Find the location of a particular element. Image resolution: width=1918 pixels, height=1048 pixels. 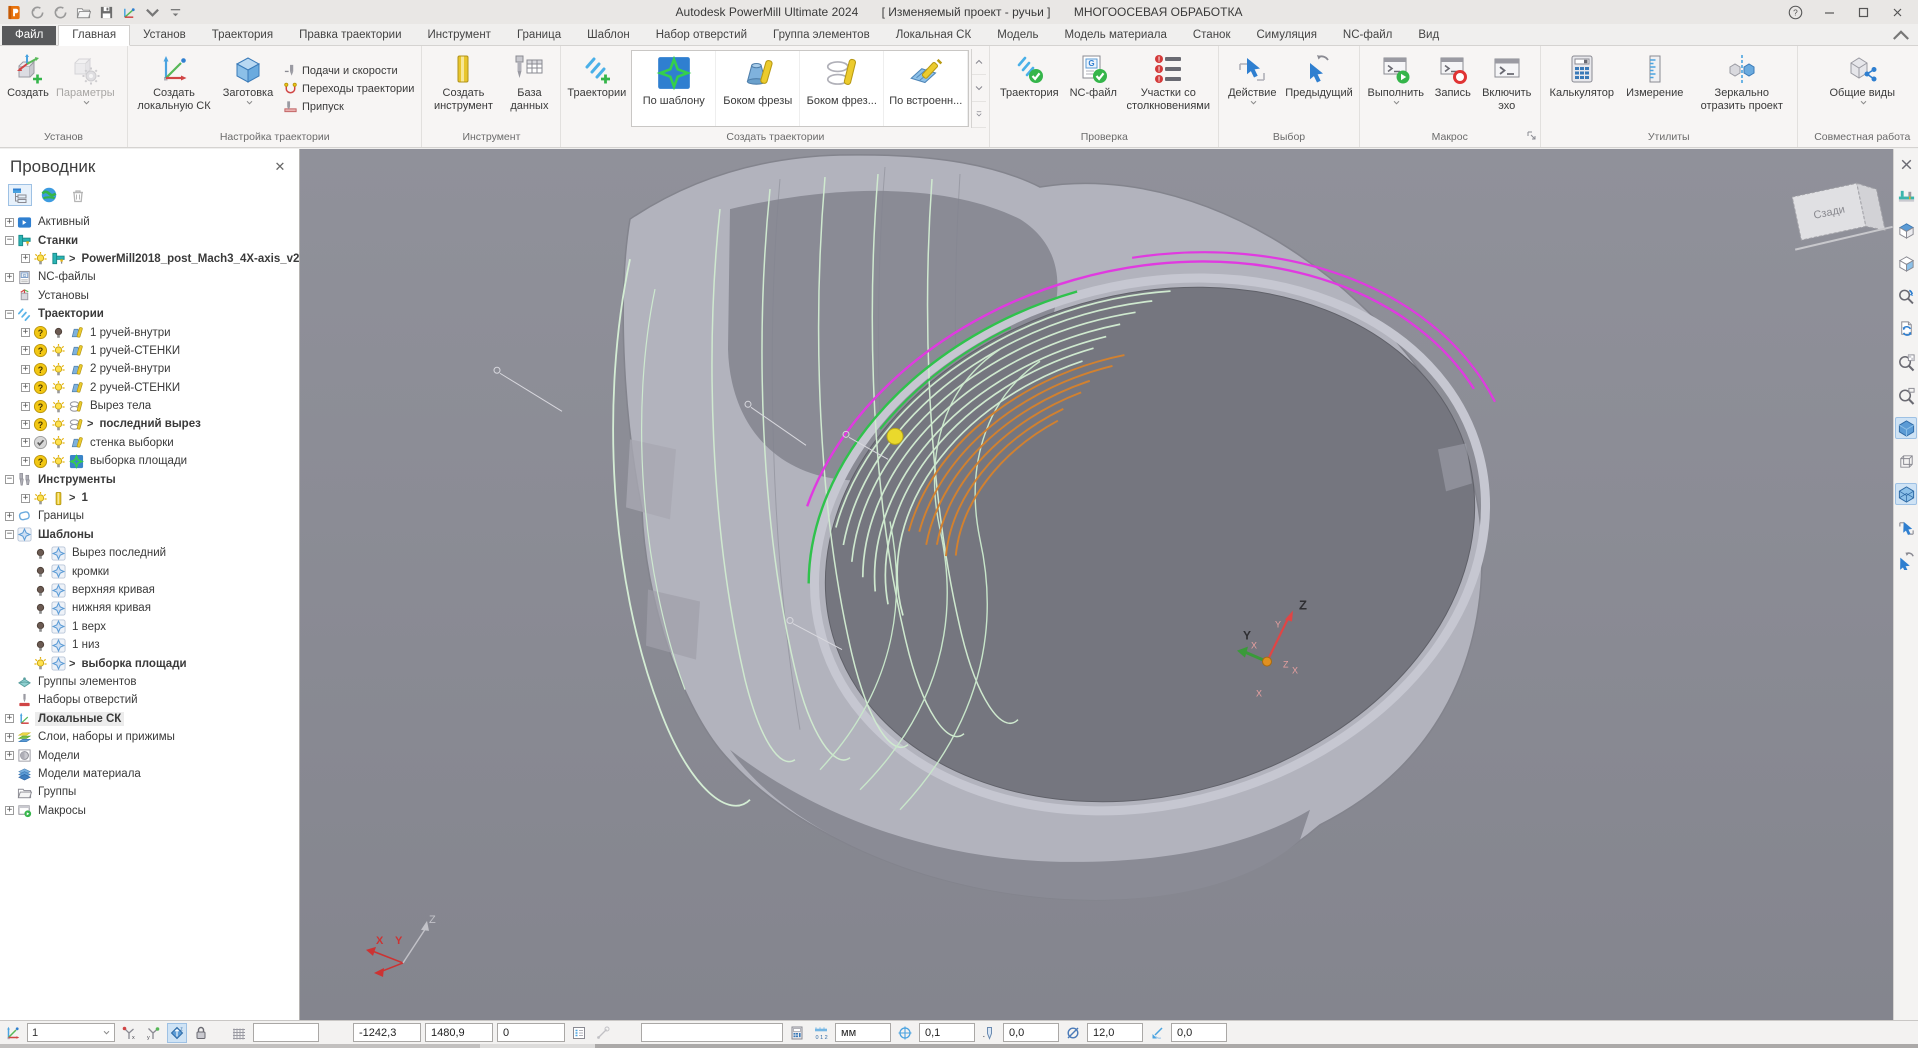

stock-button: Заготовка is located at coordinates (248, 88).